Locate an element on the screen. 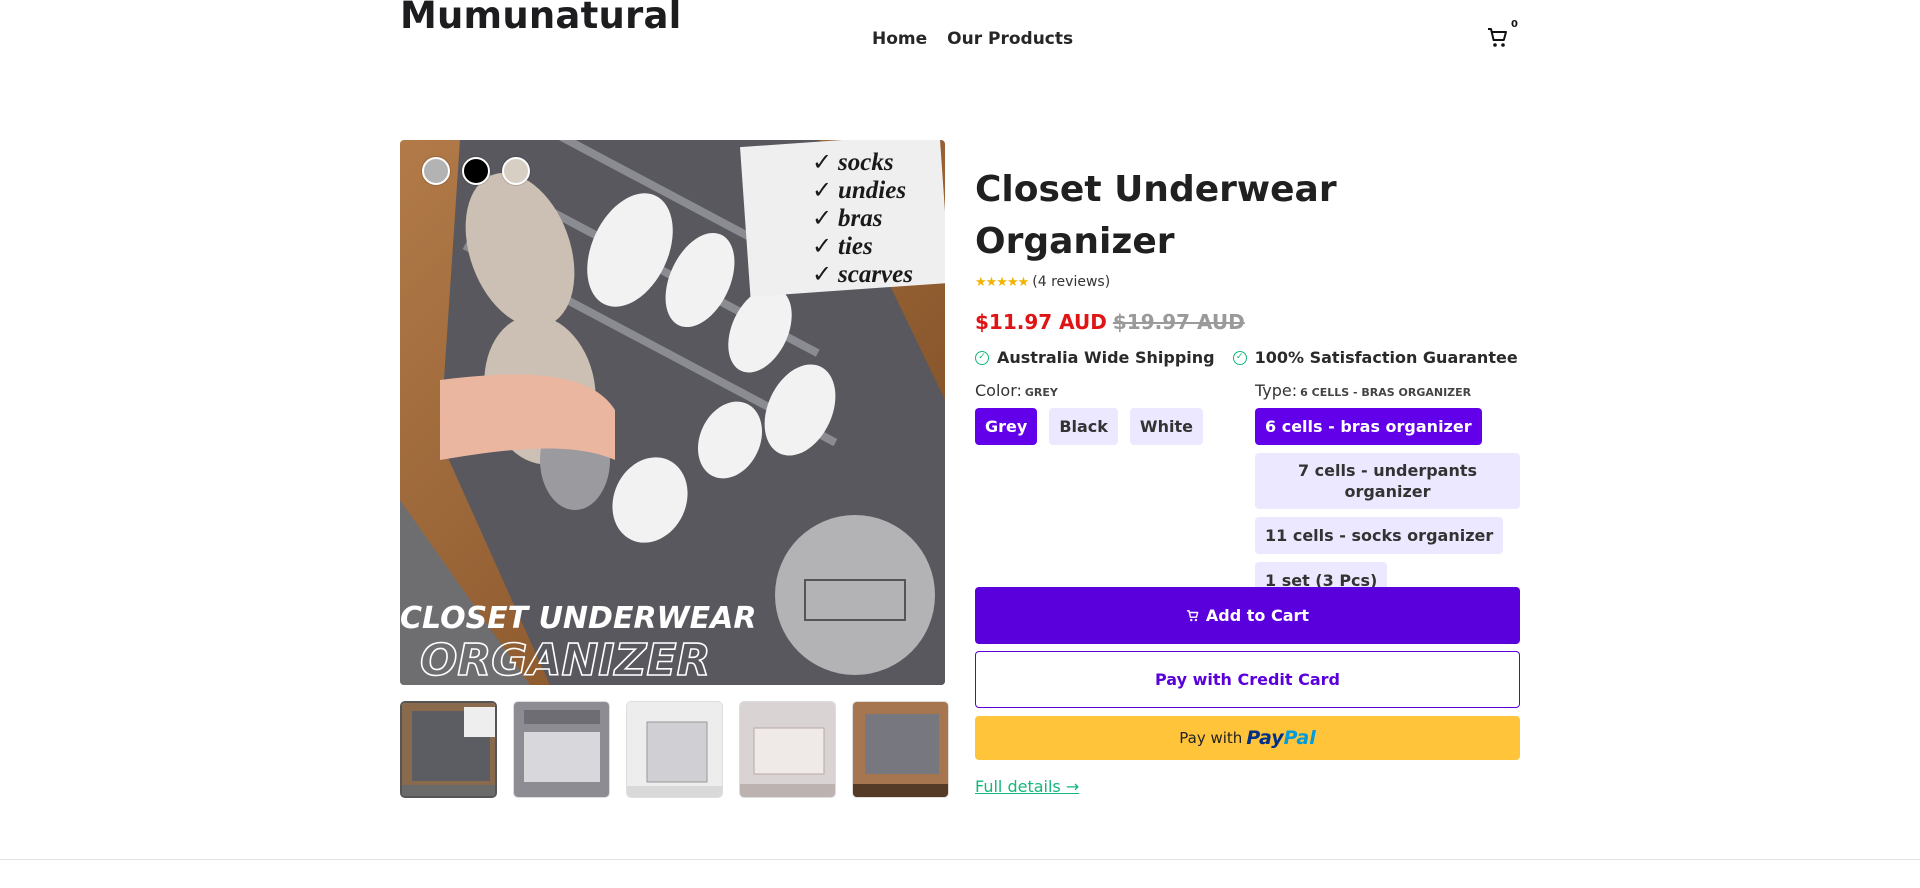 The width and height of the screenshot is (1920, 888). full-details-link: Full details → is located at coordinates (1027, 786).